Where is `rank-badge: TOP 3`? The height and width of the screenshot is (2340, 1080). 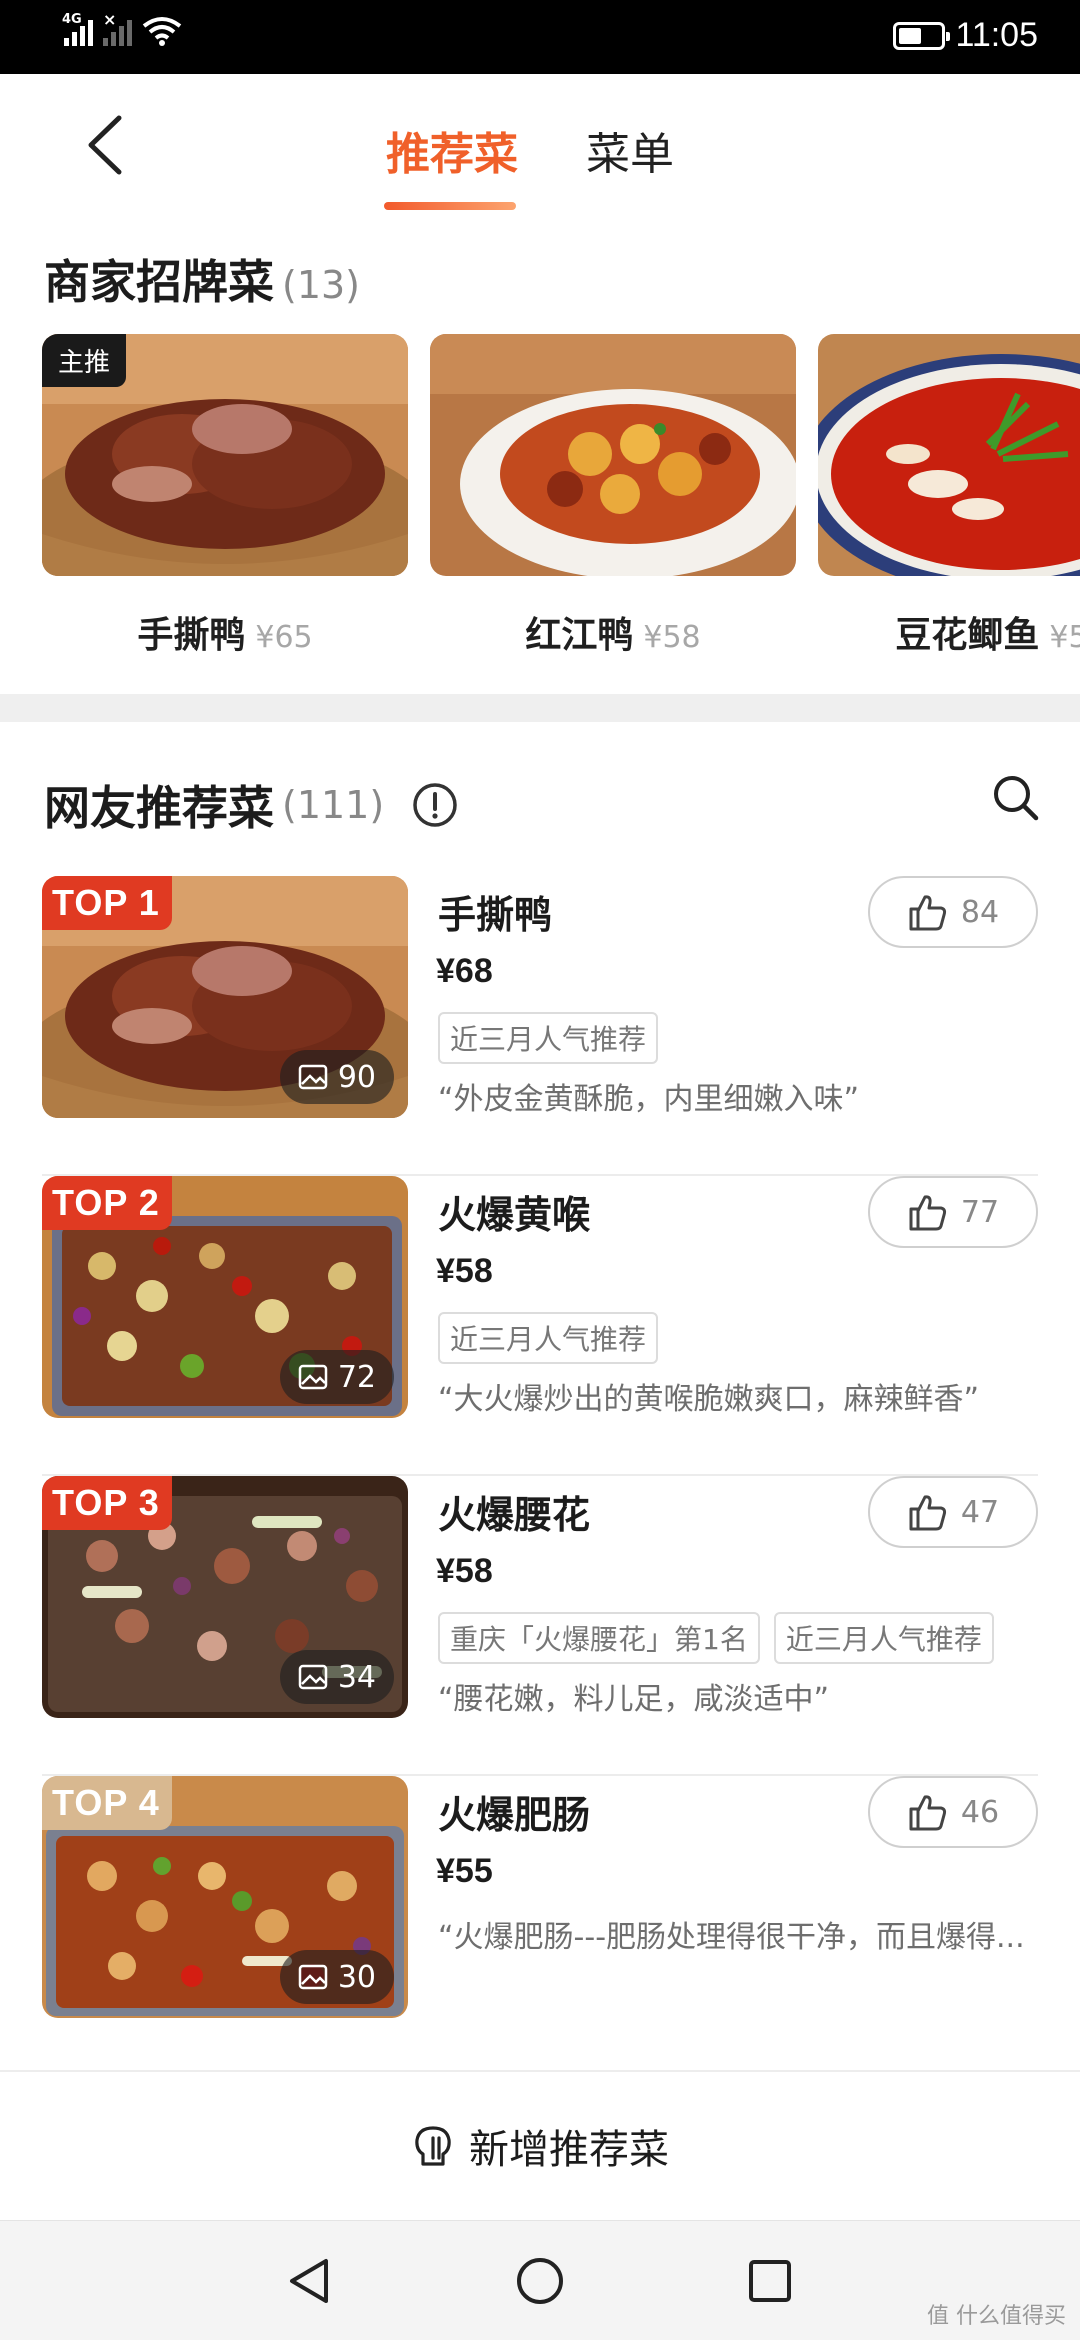 rank-badge: TOP 3 is located at coordinates (107, 1503).